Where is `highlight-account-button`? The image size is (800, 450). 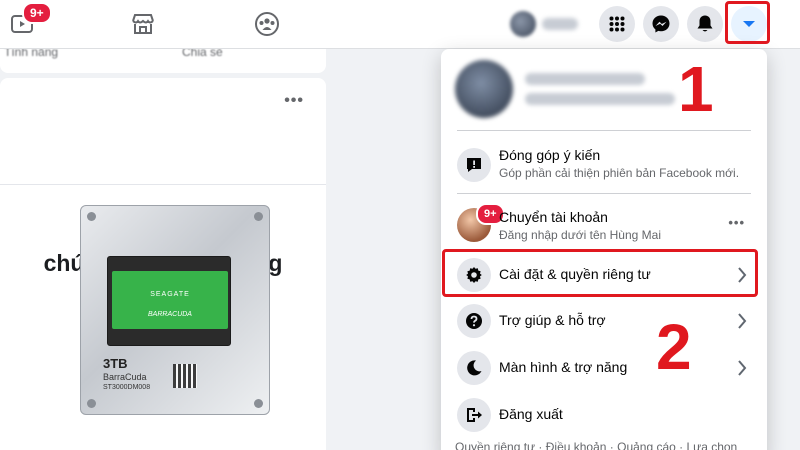 highlight-account-button is located at coordinates (747, 22).